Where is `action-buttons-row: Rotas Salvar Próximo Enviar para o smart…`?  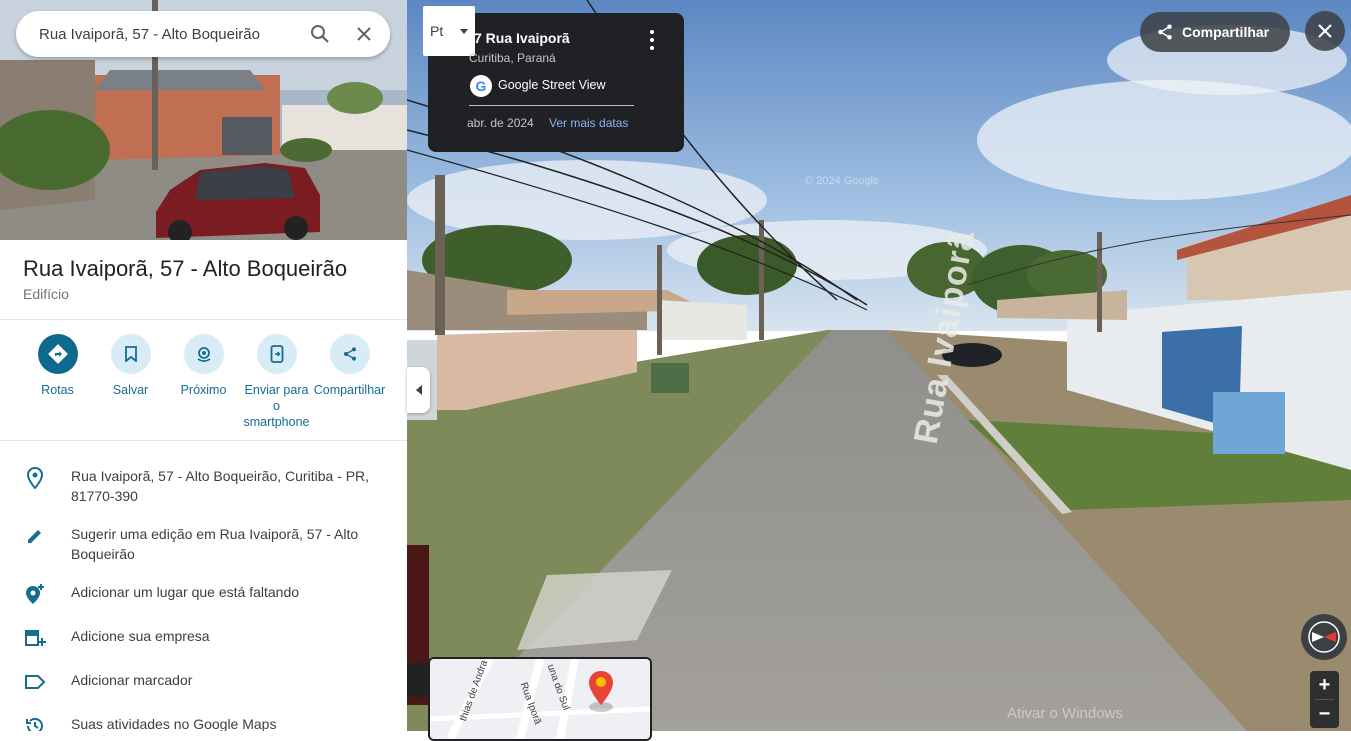 action-buttons-row: Rotas Salvar Próximo Enviar para o smart… is located at coordinates (203, 382).